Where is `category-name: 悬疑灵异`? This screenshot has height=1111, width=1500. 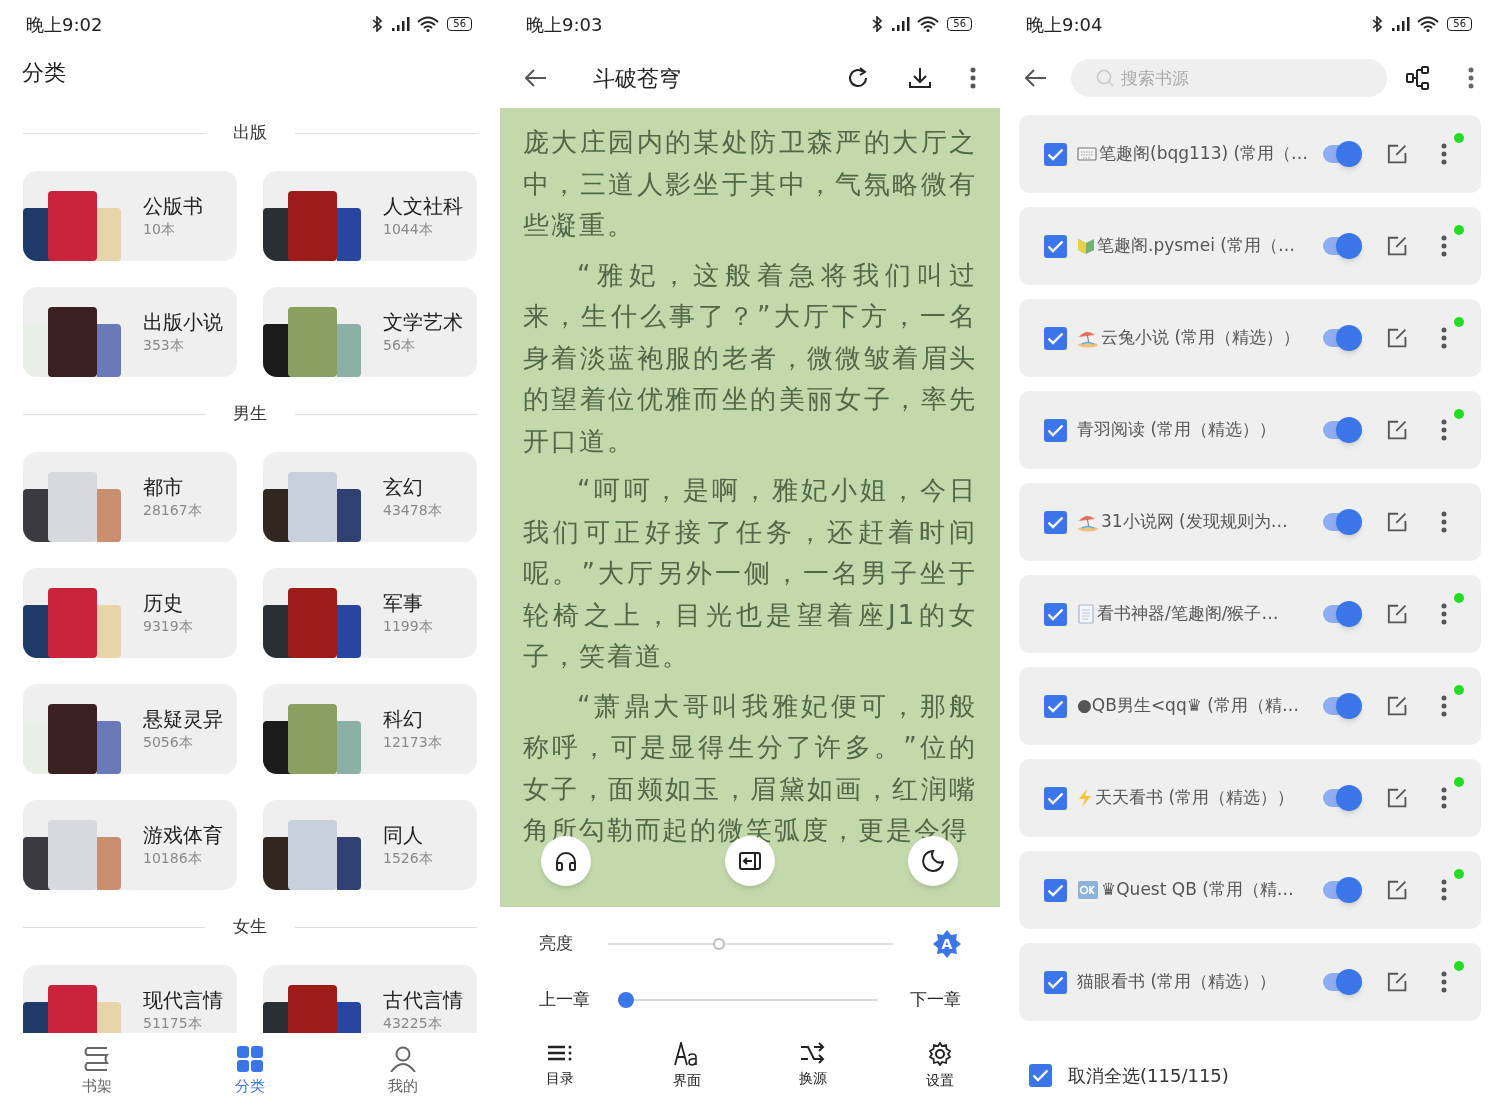
category-name: 悬疑灵异 is located at coordinates (183, 719).